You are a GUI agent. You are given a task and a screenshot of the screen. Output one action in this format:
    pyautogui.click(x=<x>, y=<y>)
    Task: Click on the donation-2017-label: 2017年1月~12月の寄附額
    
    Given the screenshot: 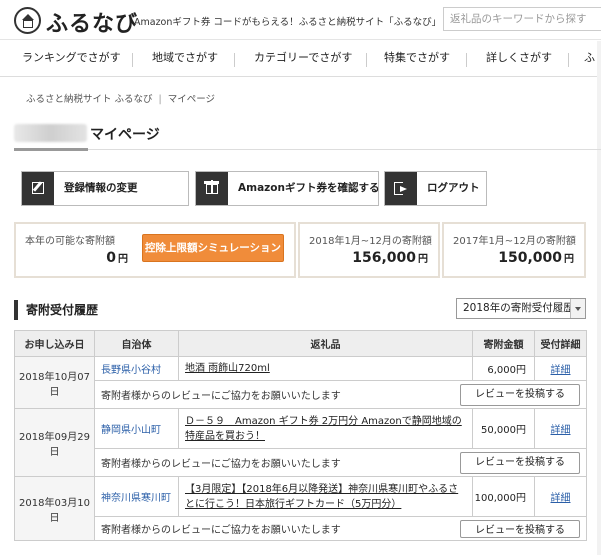 What is the action you would take?
    pyautogui.click(x=514, y=241)
    